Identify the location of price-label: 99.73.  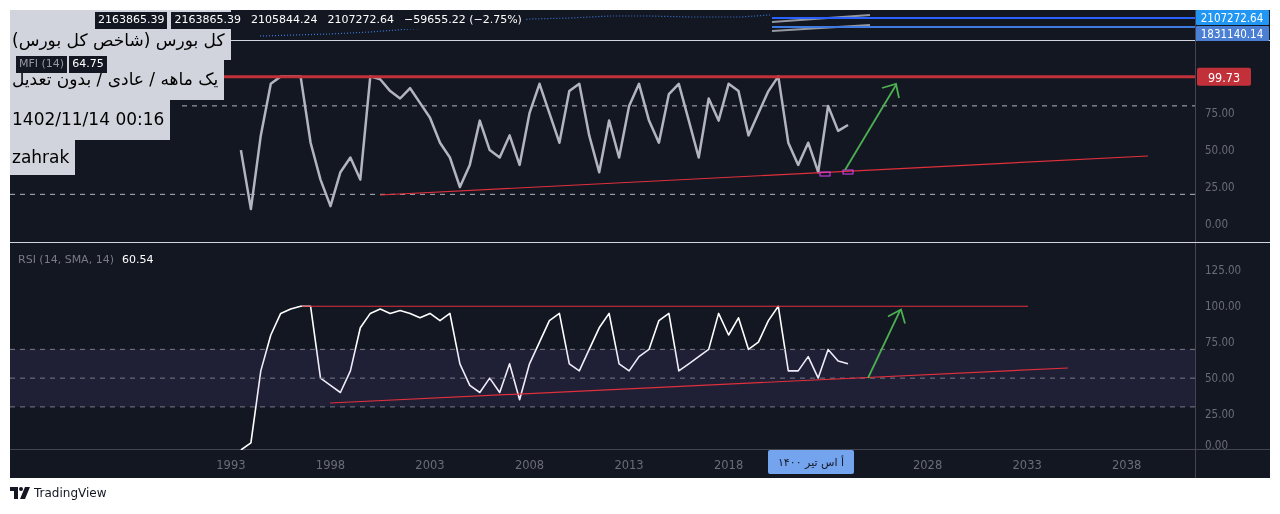
(1224, 76).